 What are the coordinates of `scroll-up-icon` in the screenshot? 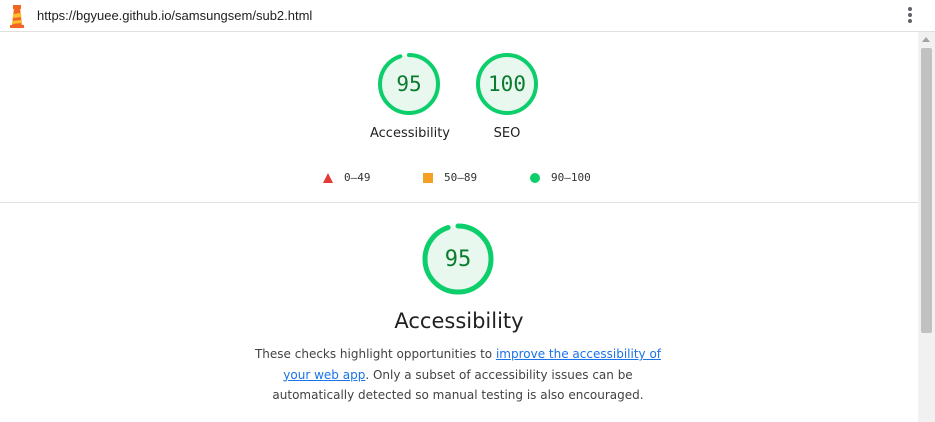 It's located at (926, 39).